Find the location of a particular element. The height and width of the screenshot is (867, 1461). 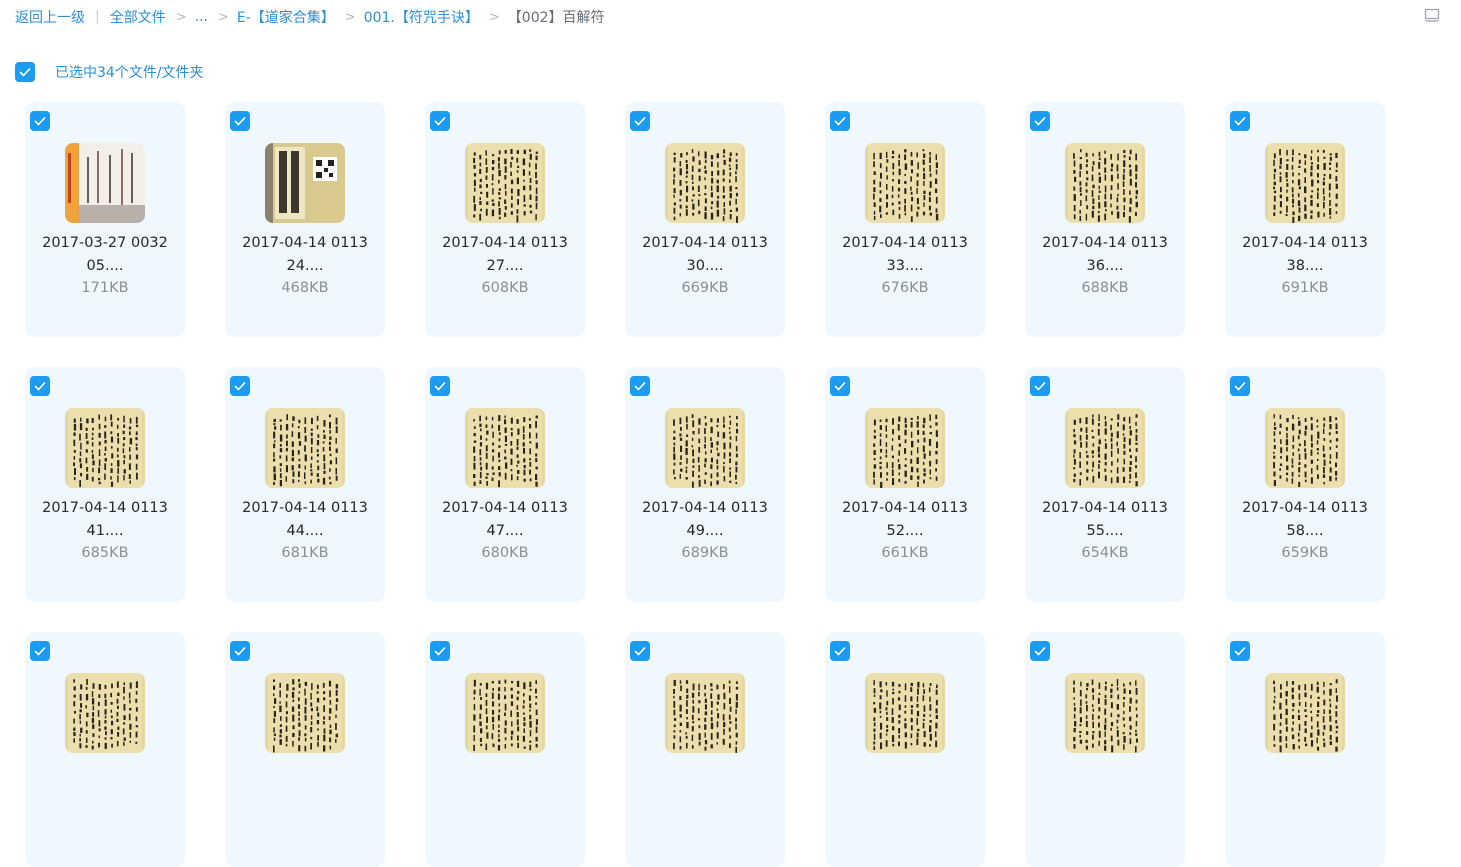

file-size: 676KB is located at coordinates (905, 288).